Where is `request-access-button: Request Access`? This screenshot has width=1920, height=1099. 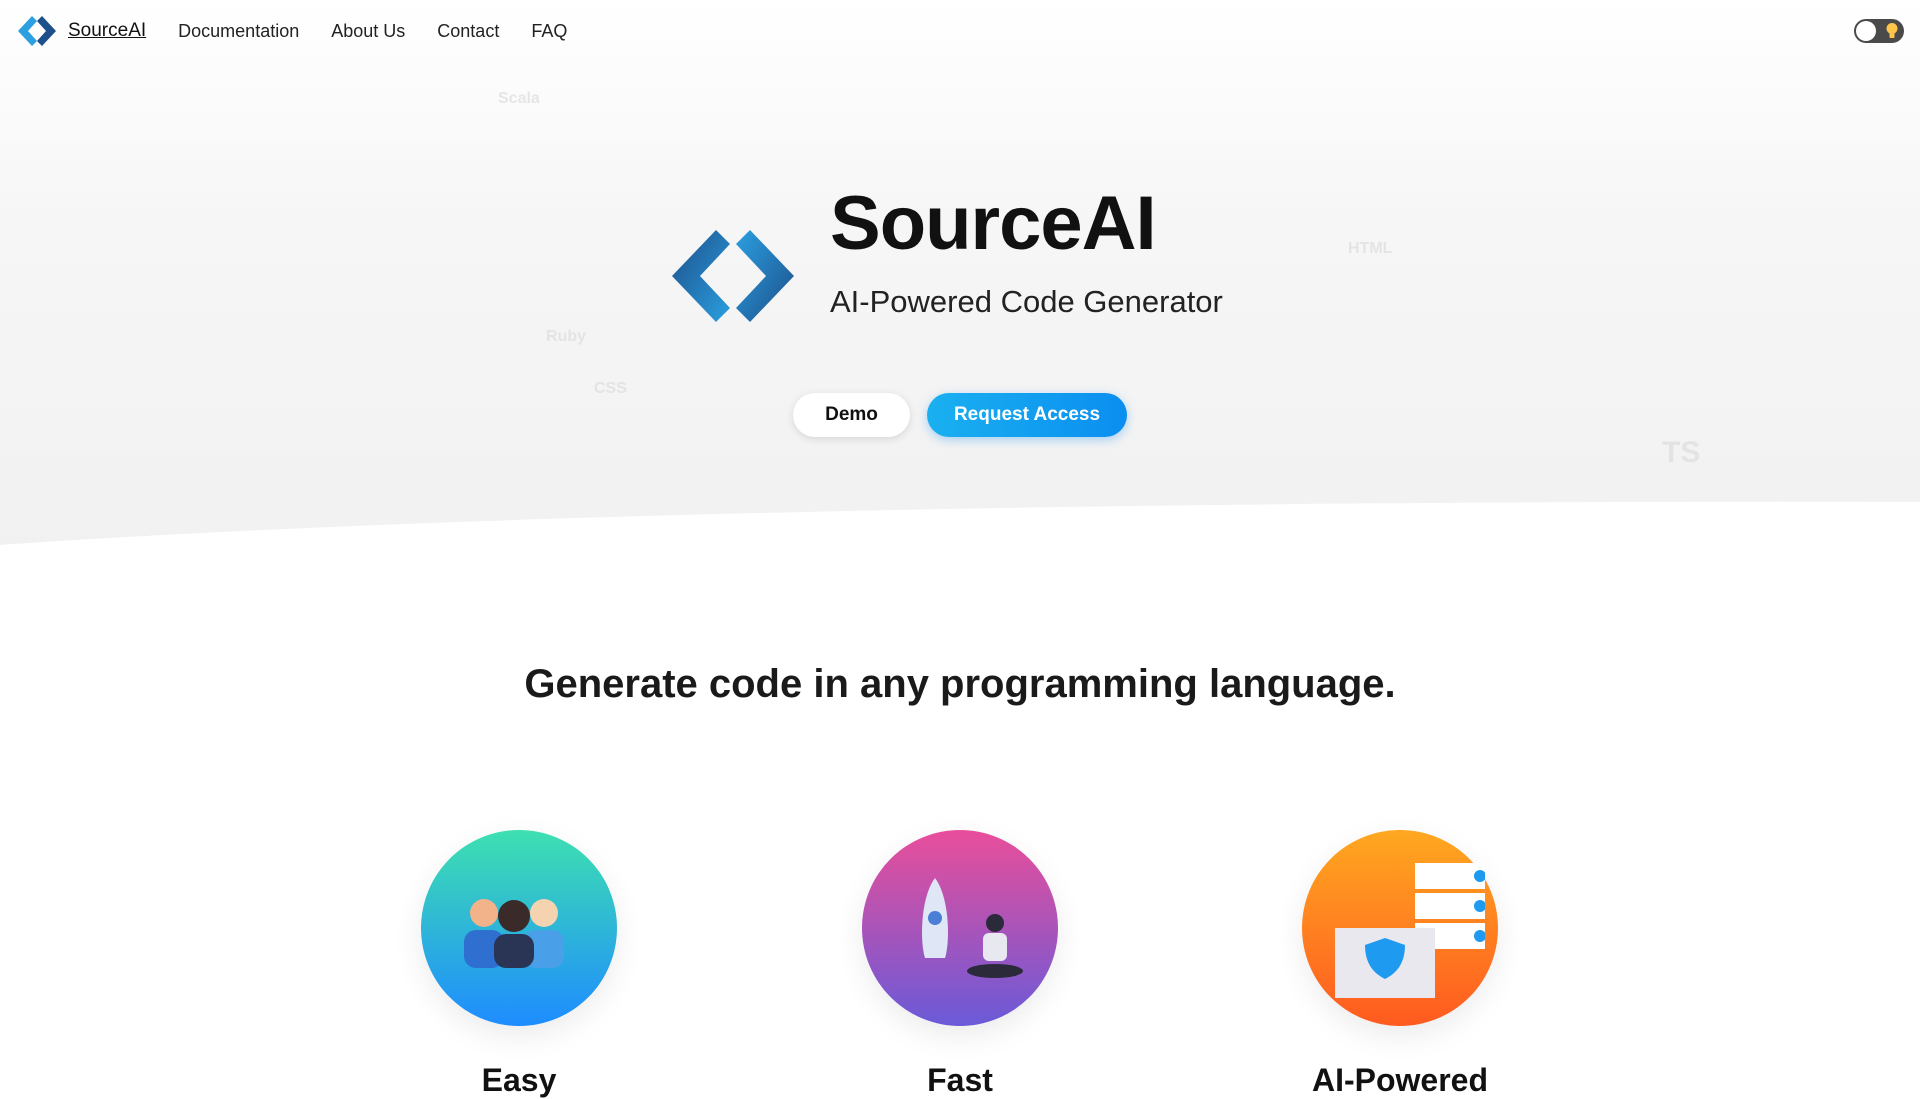
request-access-button: Request Access is located at coordinates (1027, 415).